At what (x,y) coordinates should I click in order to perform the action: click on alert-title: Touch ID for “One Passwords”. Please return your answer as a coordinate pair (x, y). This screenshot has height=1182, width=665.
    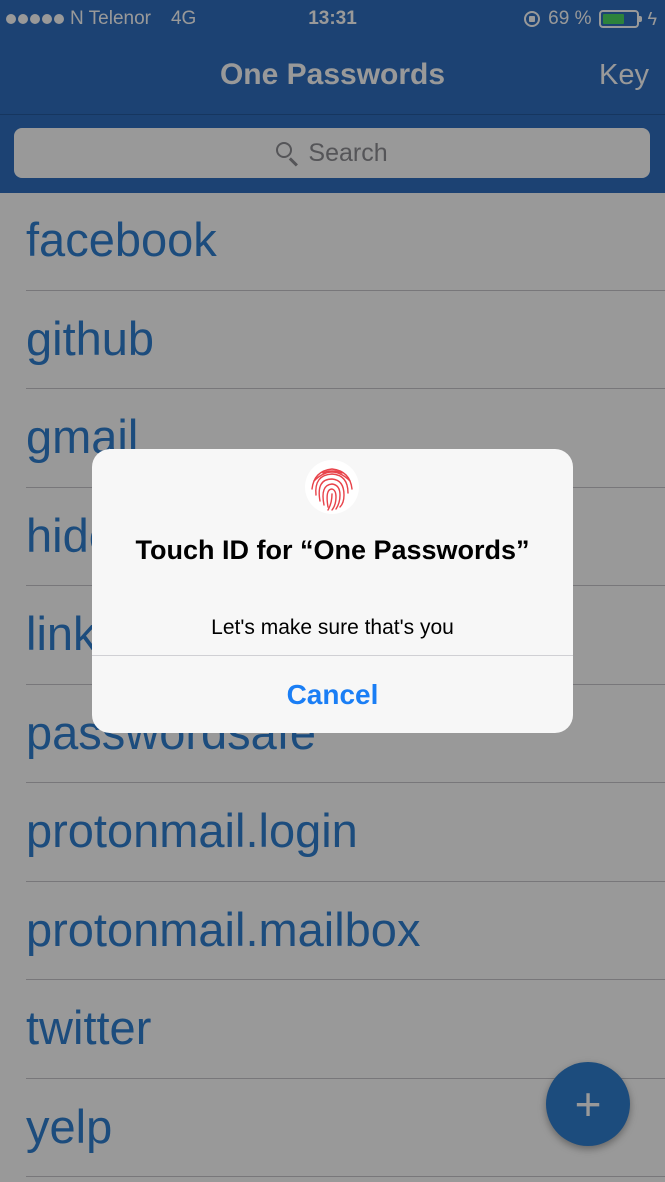
    Looking at the image, I should click on (332, 550).